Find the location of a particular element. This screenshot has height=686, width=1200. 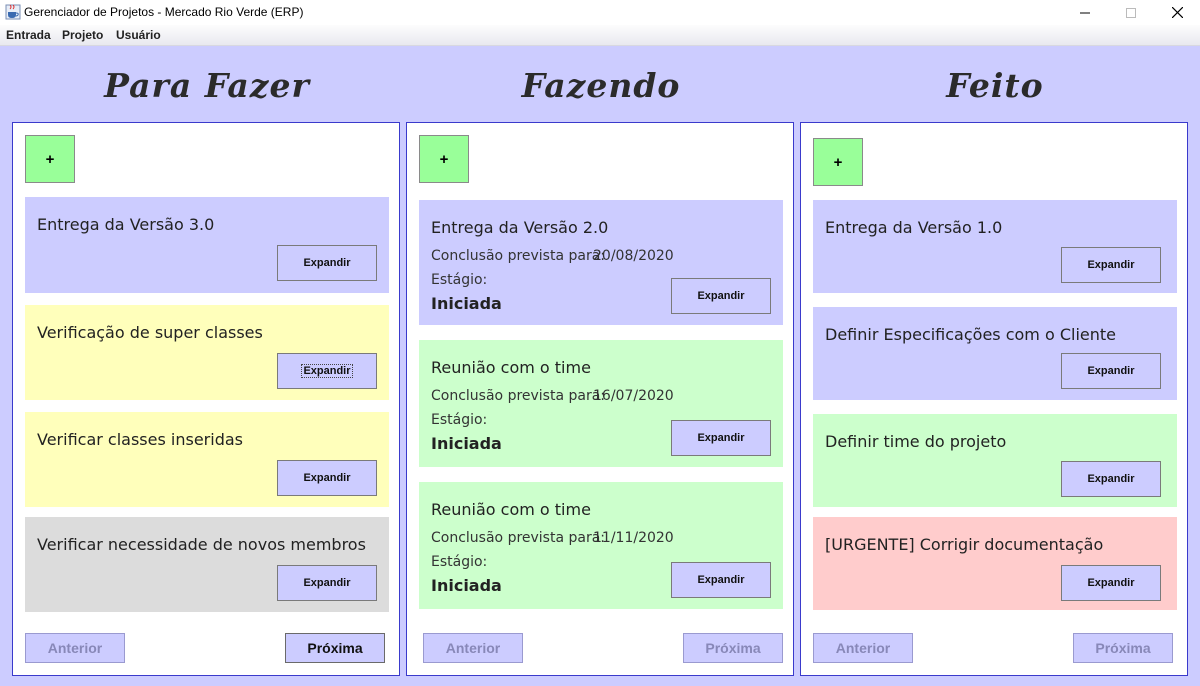

task-title: Verificação de super classes is located at coordinates (150, 332).